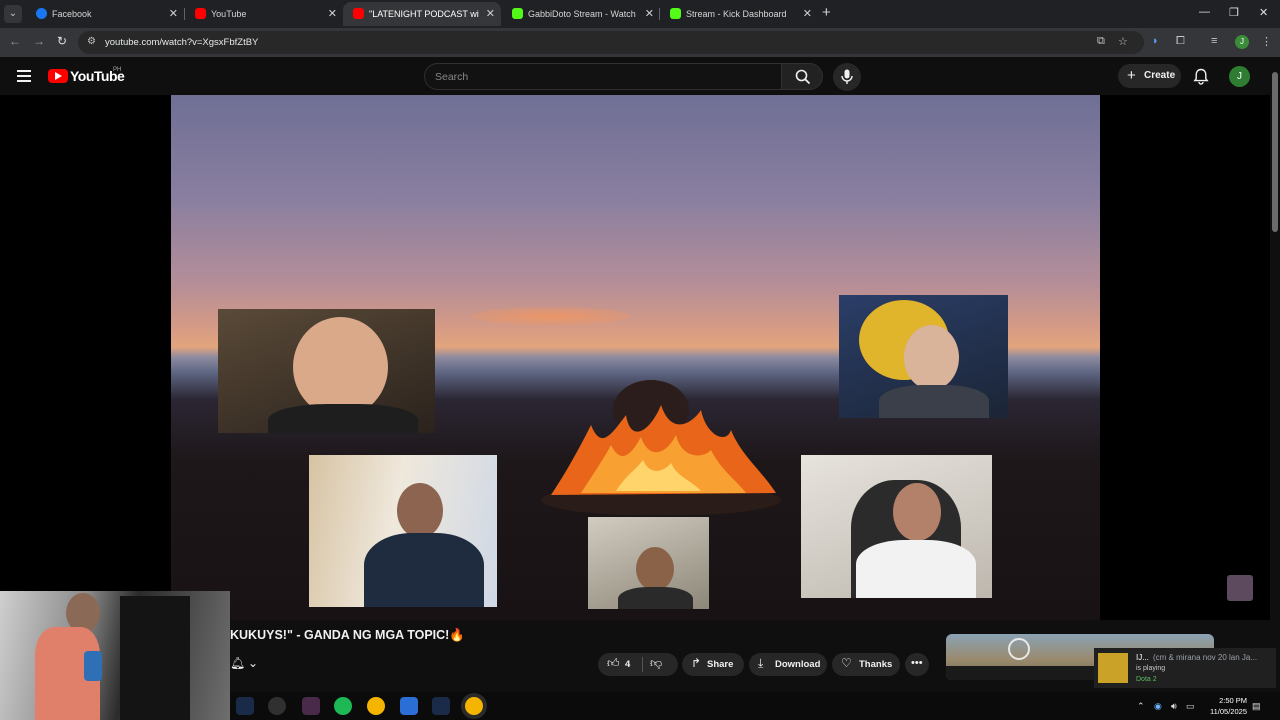 This screenshot has width=1280, height=720. I want to click on dislike-button: 👎︎, so click(656, 663).